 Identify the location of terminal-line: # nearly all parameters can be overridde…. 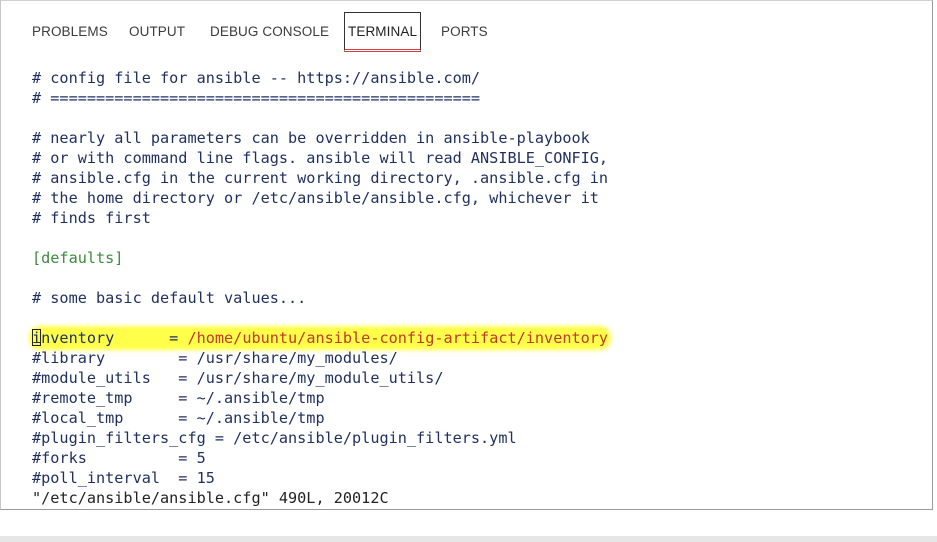
(311, 138).